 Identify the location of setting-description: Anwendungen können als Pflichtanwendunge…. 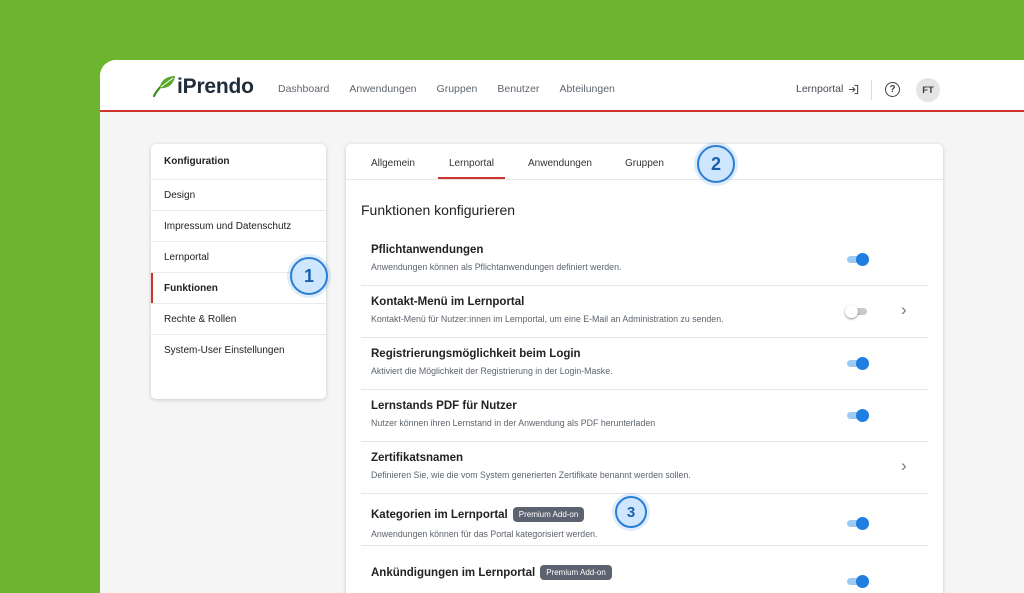
(496, 267).